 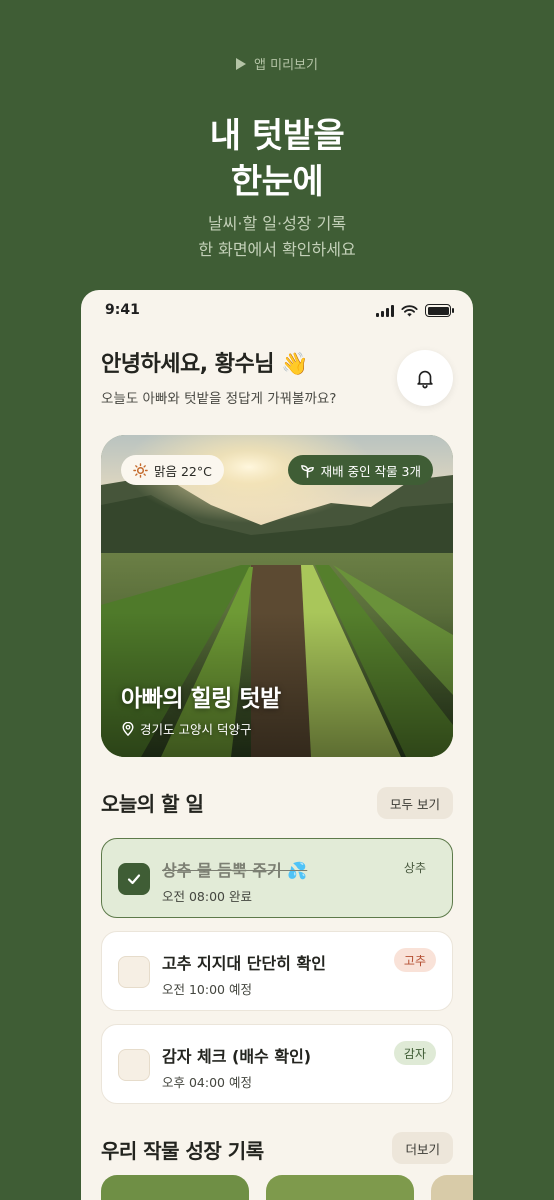 I want to click on subheadline-line1: 날씨·할 일·성장 기록, so click(x=277, y=223).